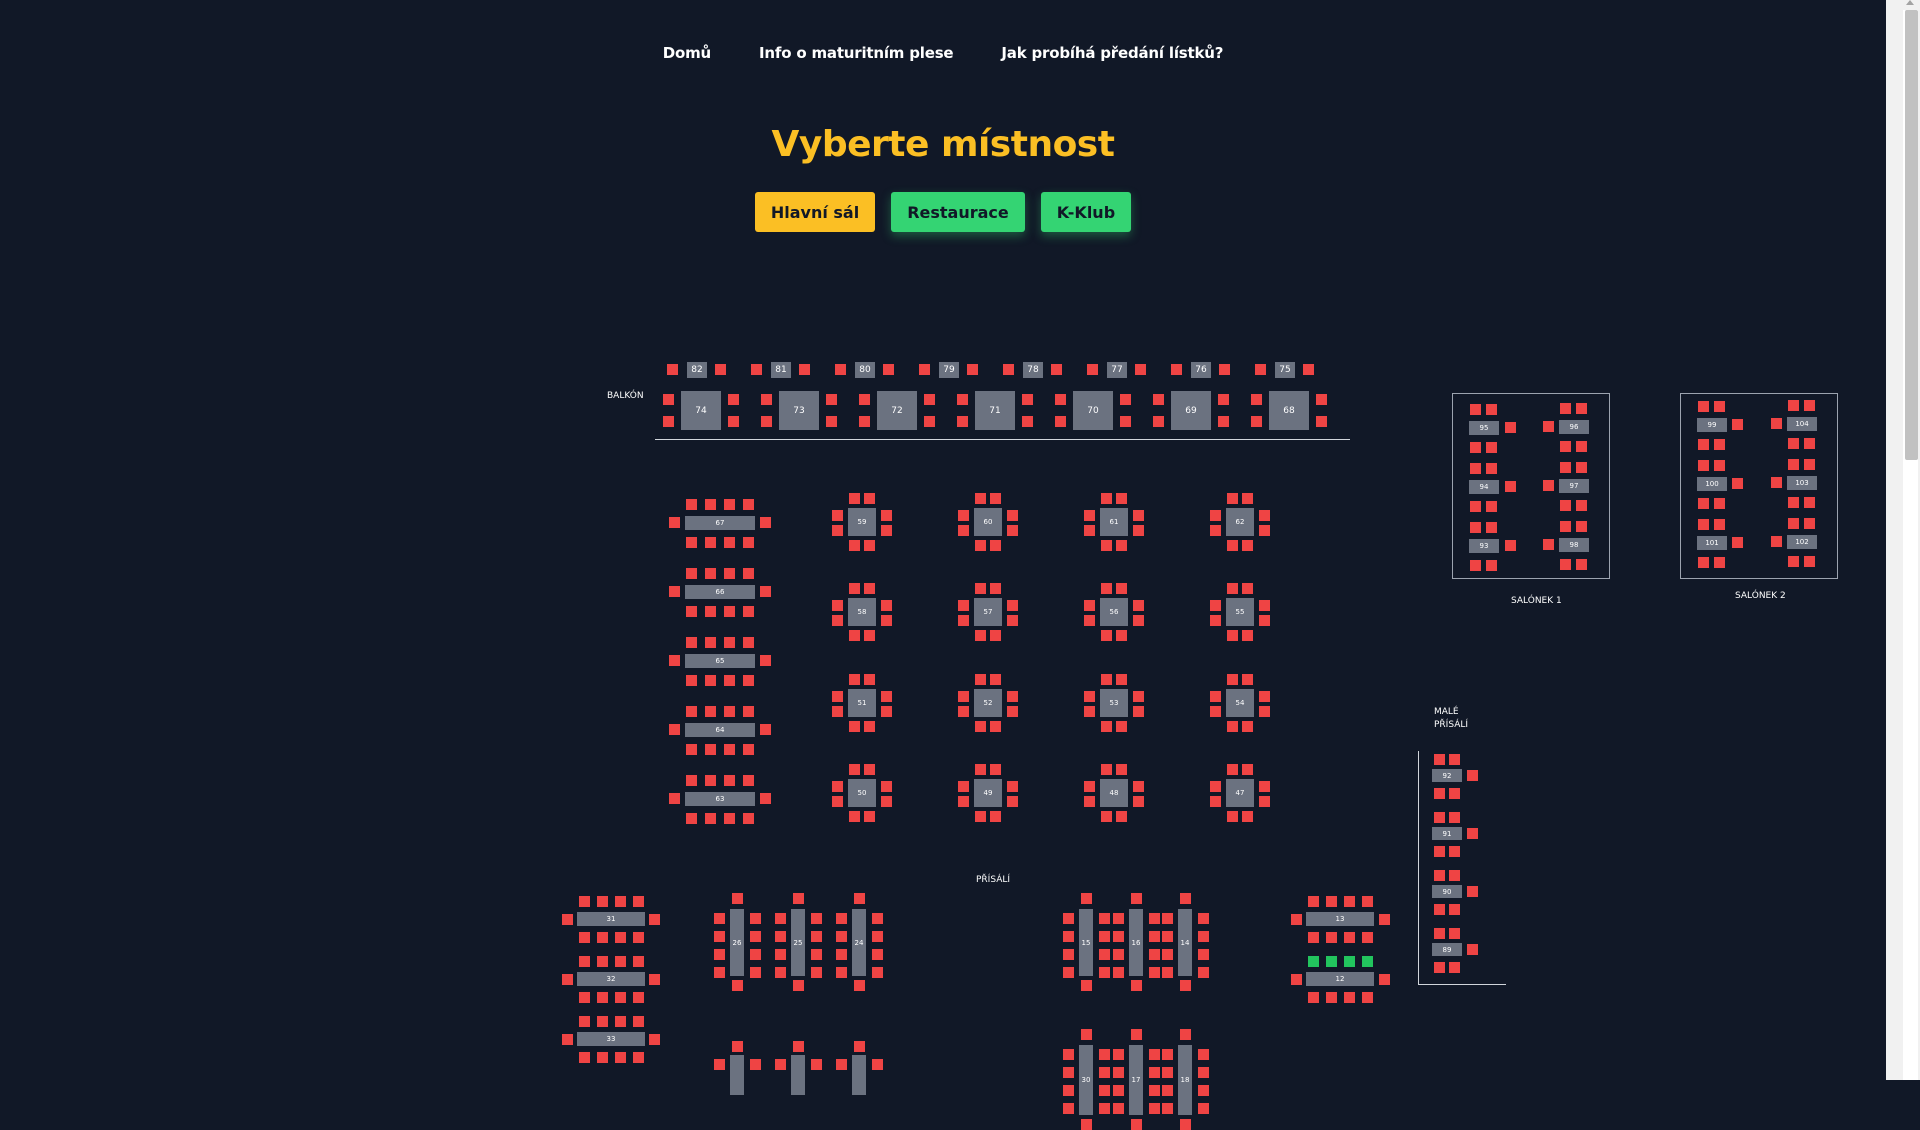 This screenshot has height=1130, width=1920. I want to click on table-90: 90, so click(1447, 891).